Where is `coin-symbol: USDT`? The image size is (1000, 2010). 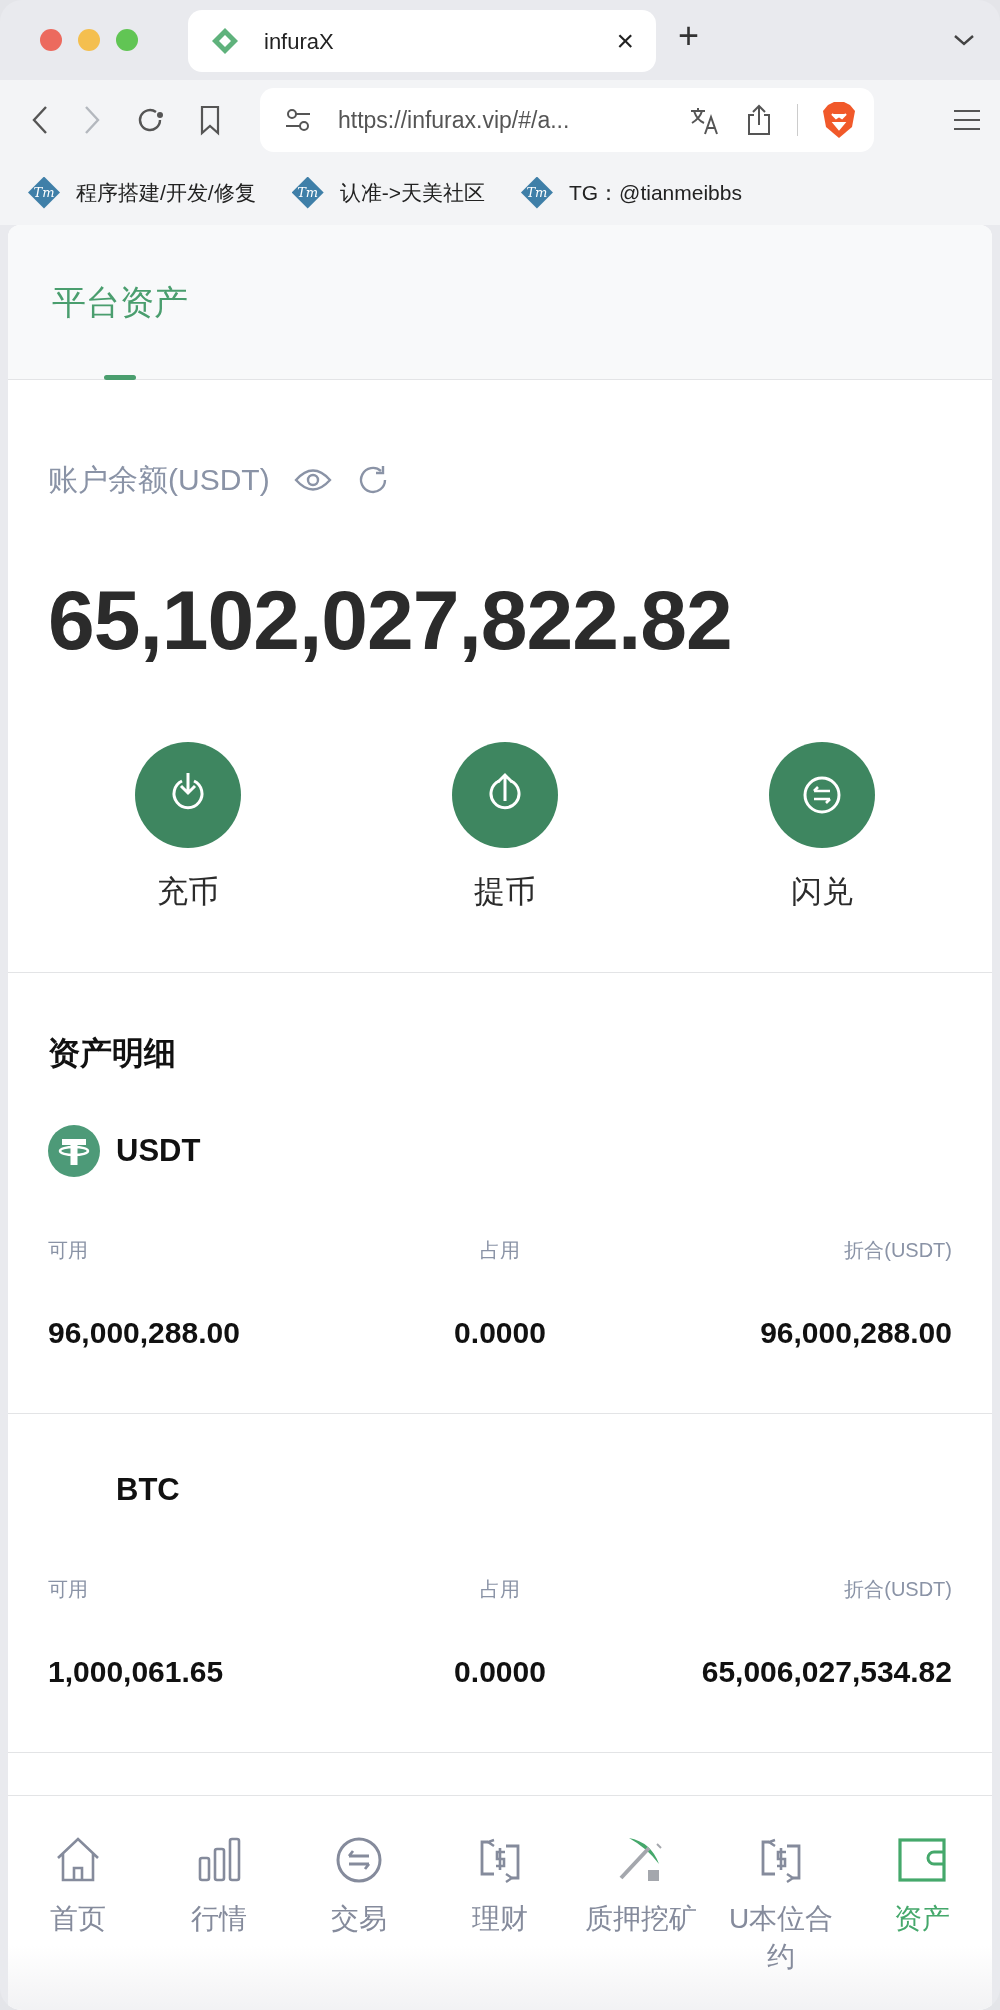 coin-symbol: USDT is located at coordinates (158, 1150).